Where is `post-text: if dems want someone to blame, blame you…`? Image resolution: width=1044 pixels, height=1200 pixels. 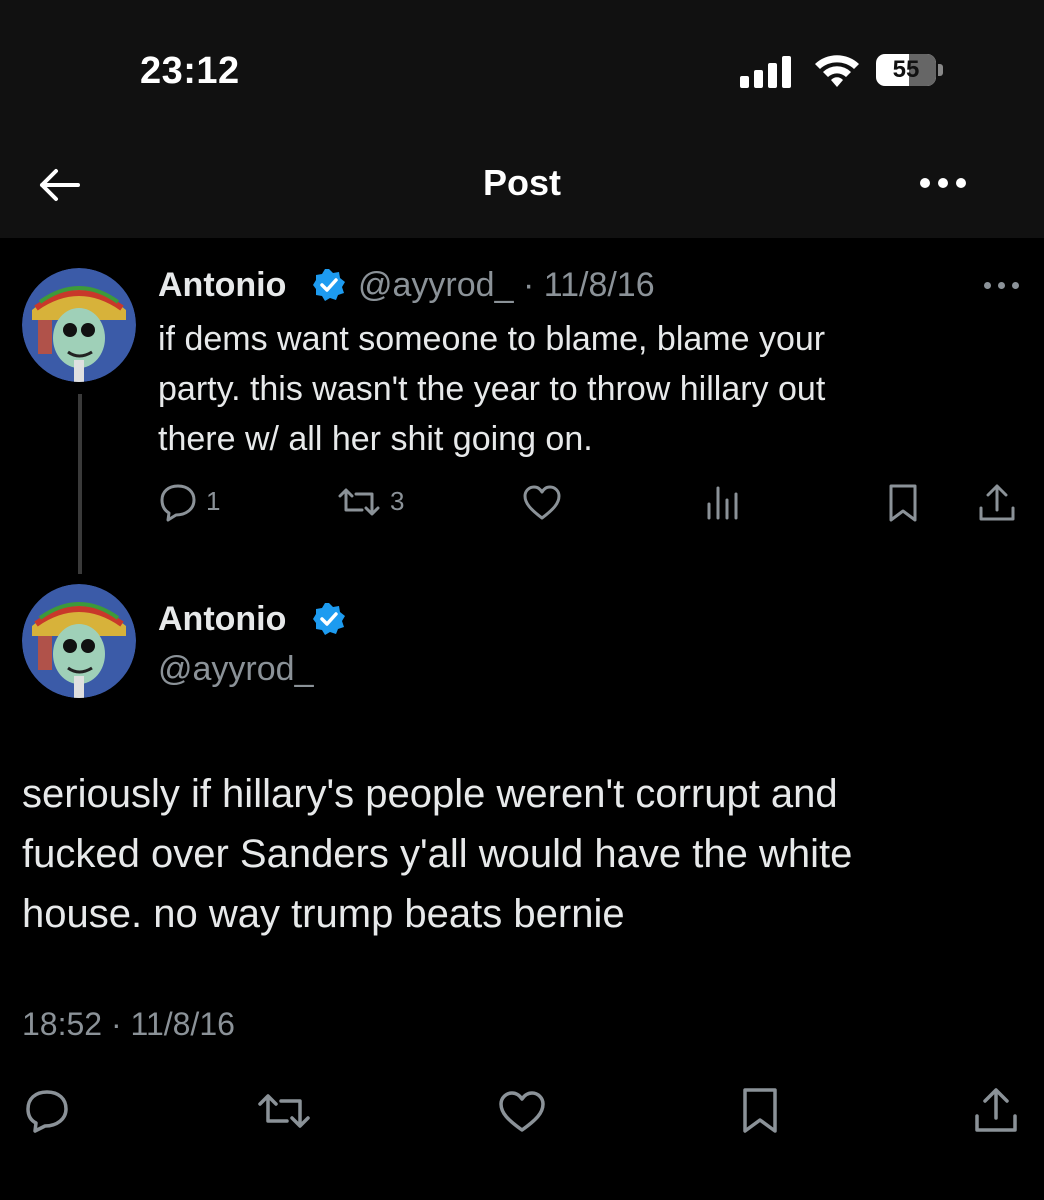 post-text: if dems want someone to blame, blame you… is located at coordinates (568, 389).